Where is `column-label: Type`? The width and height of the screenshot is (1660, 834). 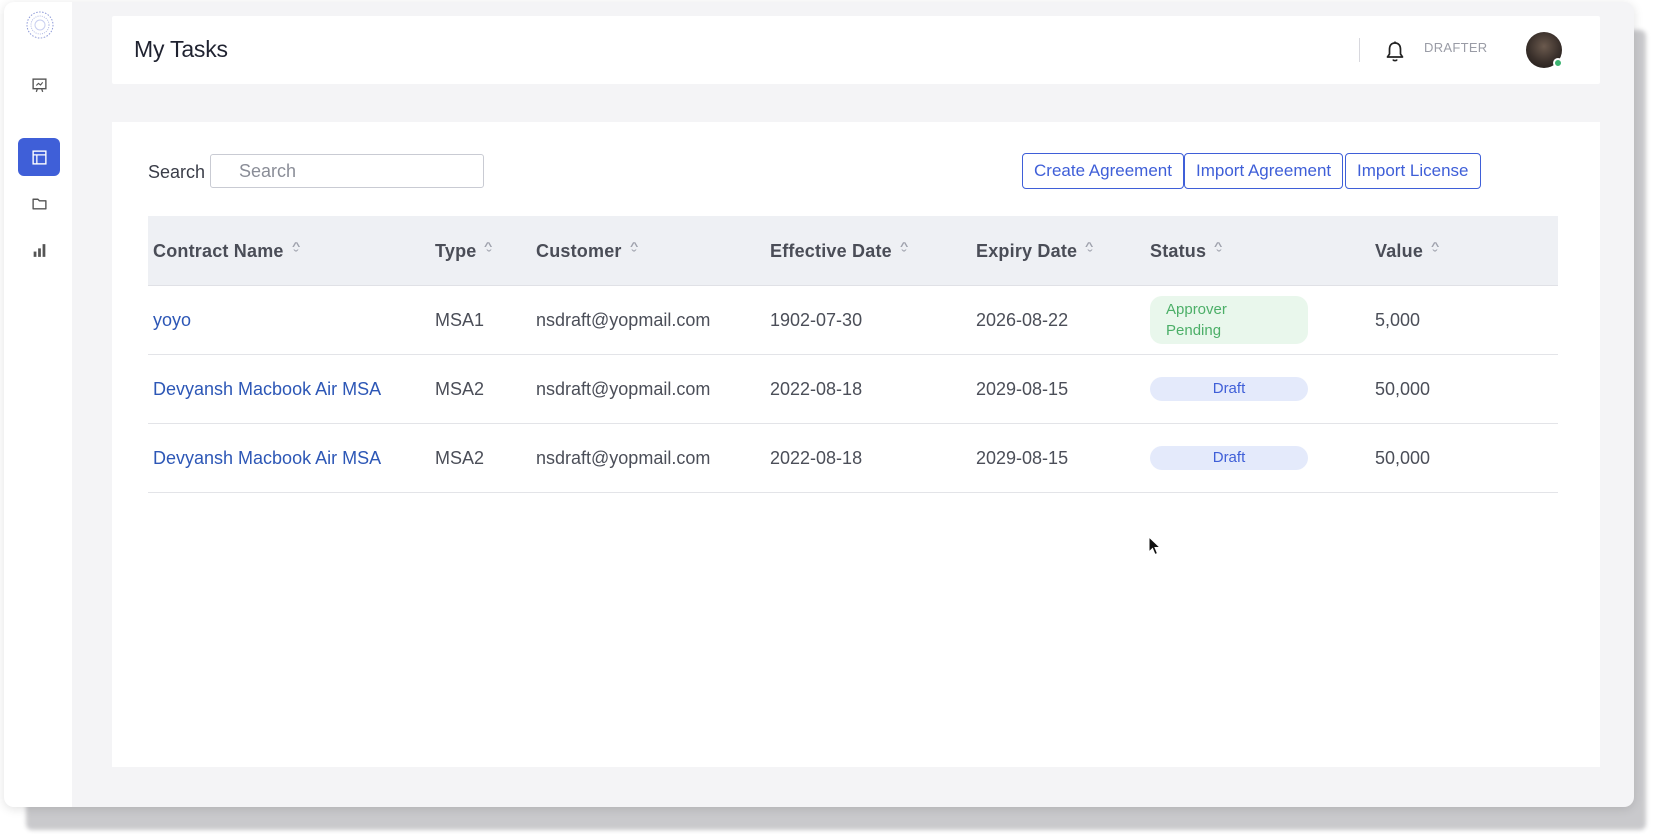 column-label: Type is located at coordinates (456, 250).